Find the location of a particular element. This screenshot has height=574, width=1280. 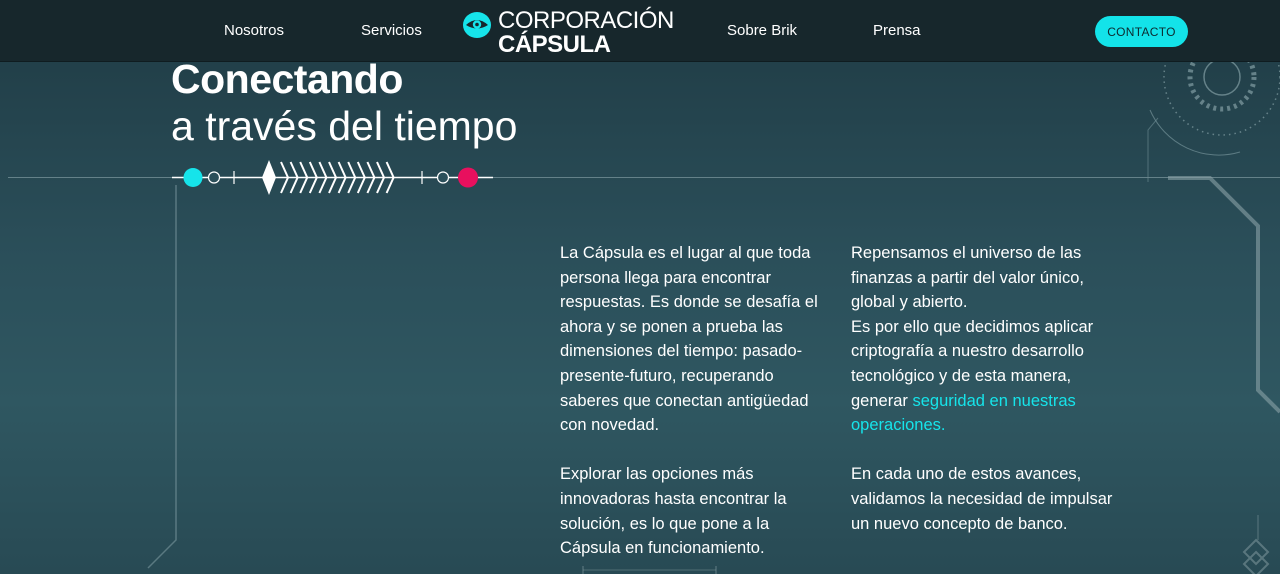

bottom-right-diamonds is located at coordinates (1256, 544).